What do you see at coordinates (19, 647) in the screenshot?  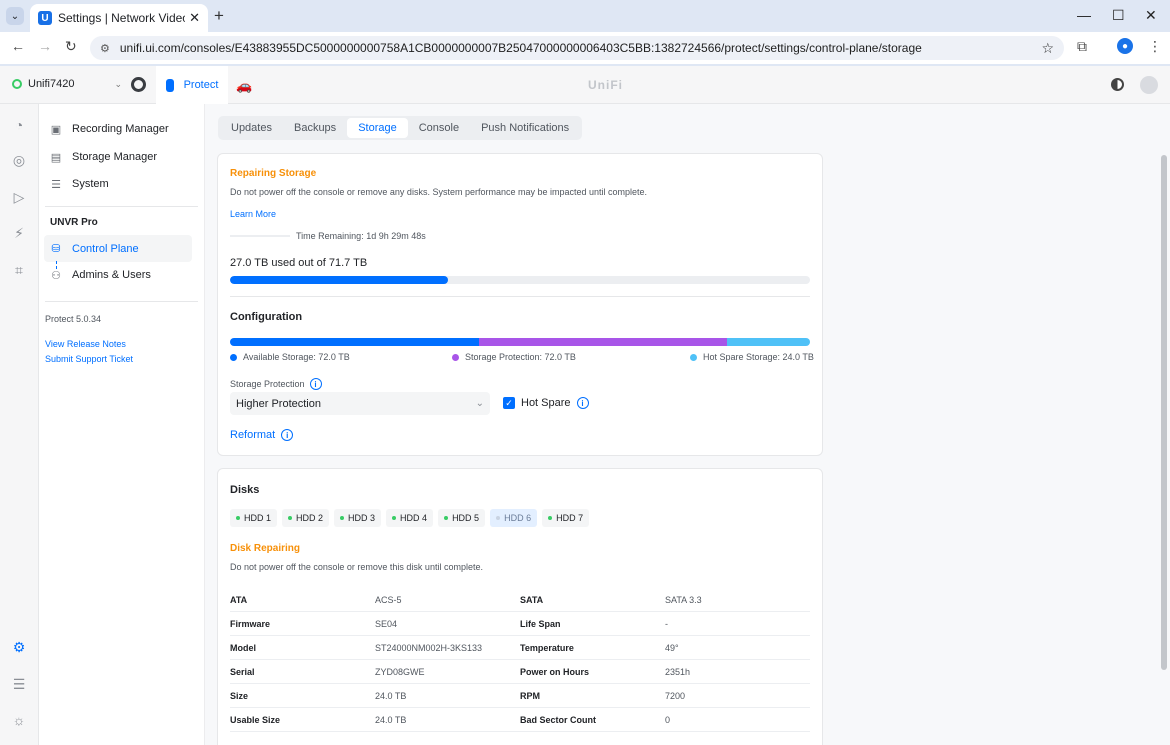 I see `settings-gear-icon: ⚙` at bounding box center [19, 647].